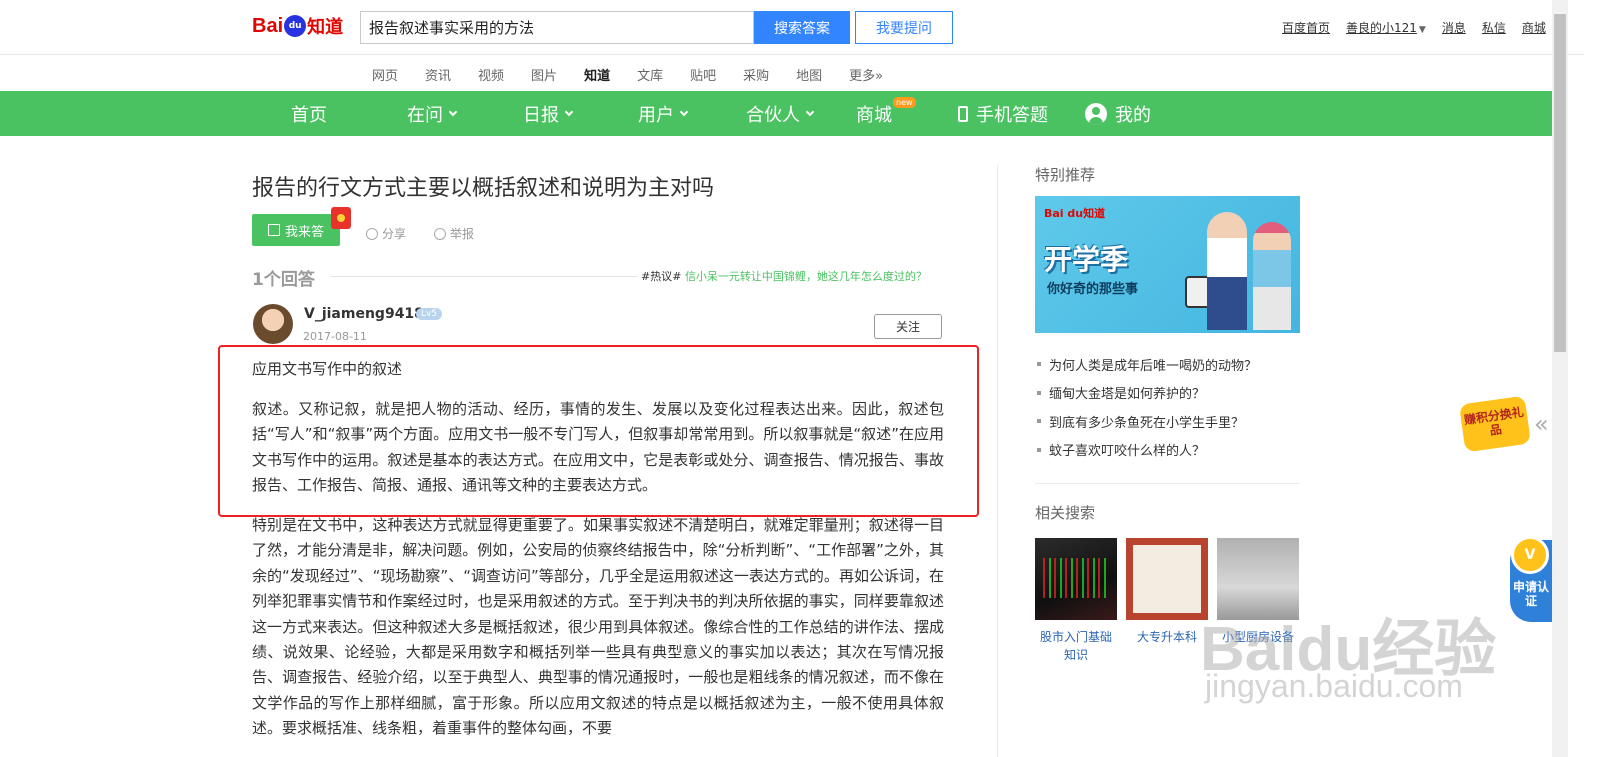 Image resolution: width=1600 pixels, height=757 pixels. What do you see at coordinates (650, 76) in the screenshot?
I see `subnav-wenku: 文库` at bounding box center [650, 76].